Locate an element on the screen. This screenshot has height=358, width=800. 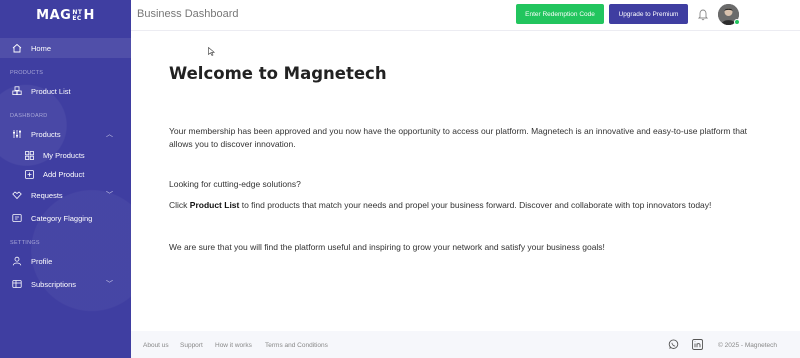
logo-text-end: H is located at coordinates (89, 15).